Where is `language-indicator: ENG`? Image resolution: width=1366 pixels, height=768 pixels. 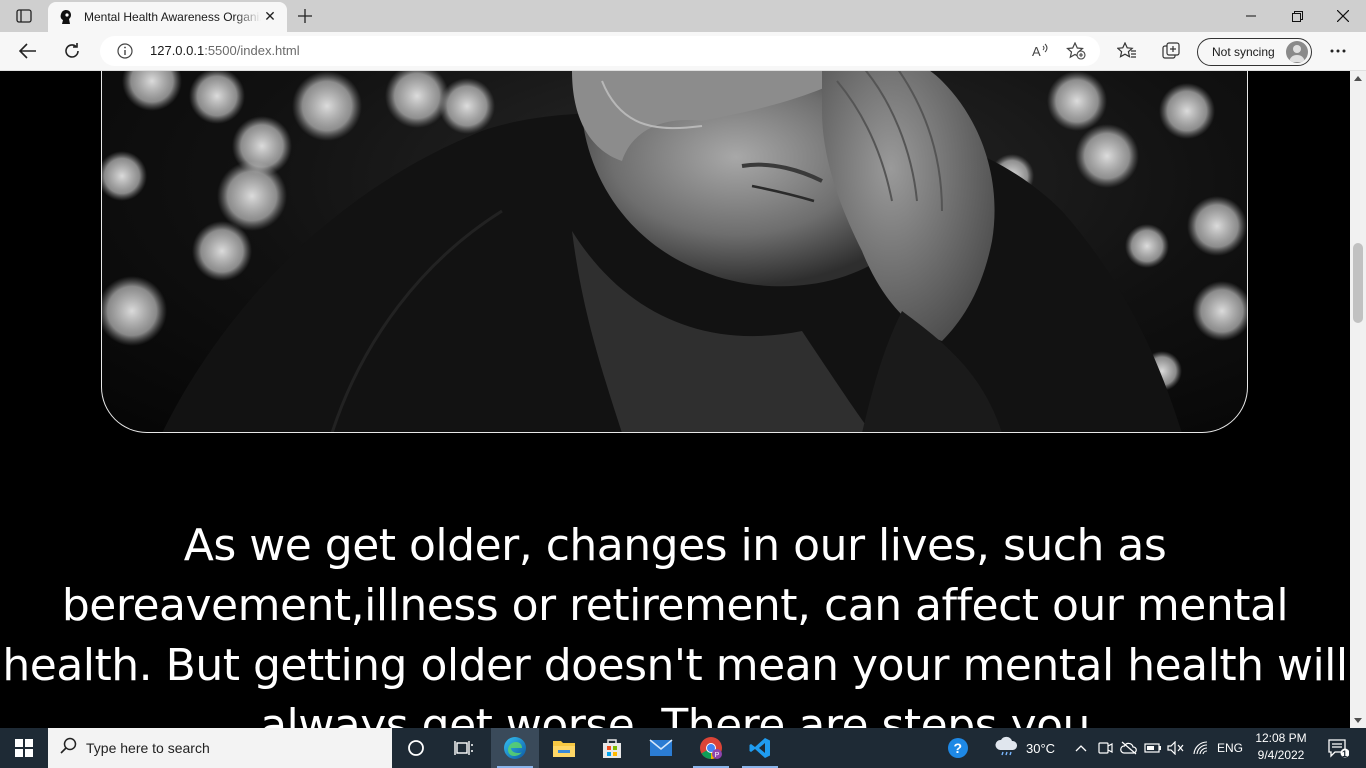
language-indicator: ENG is located at coordinates (1230, 748).